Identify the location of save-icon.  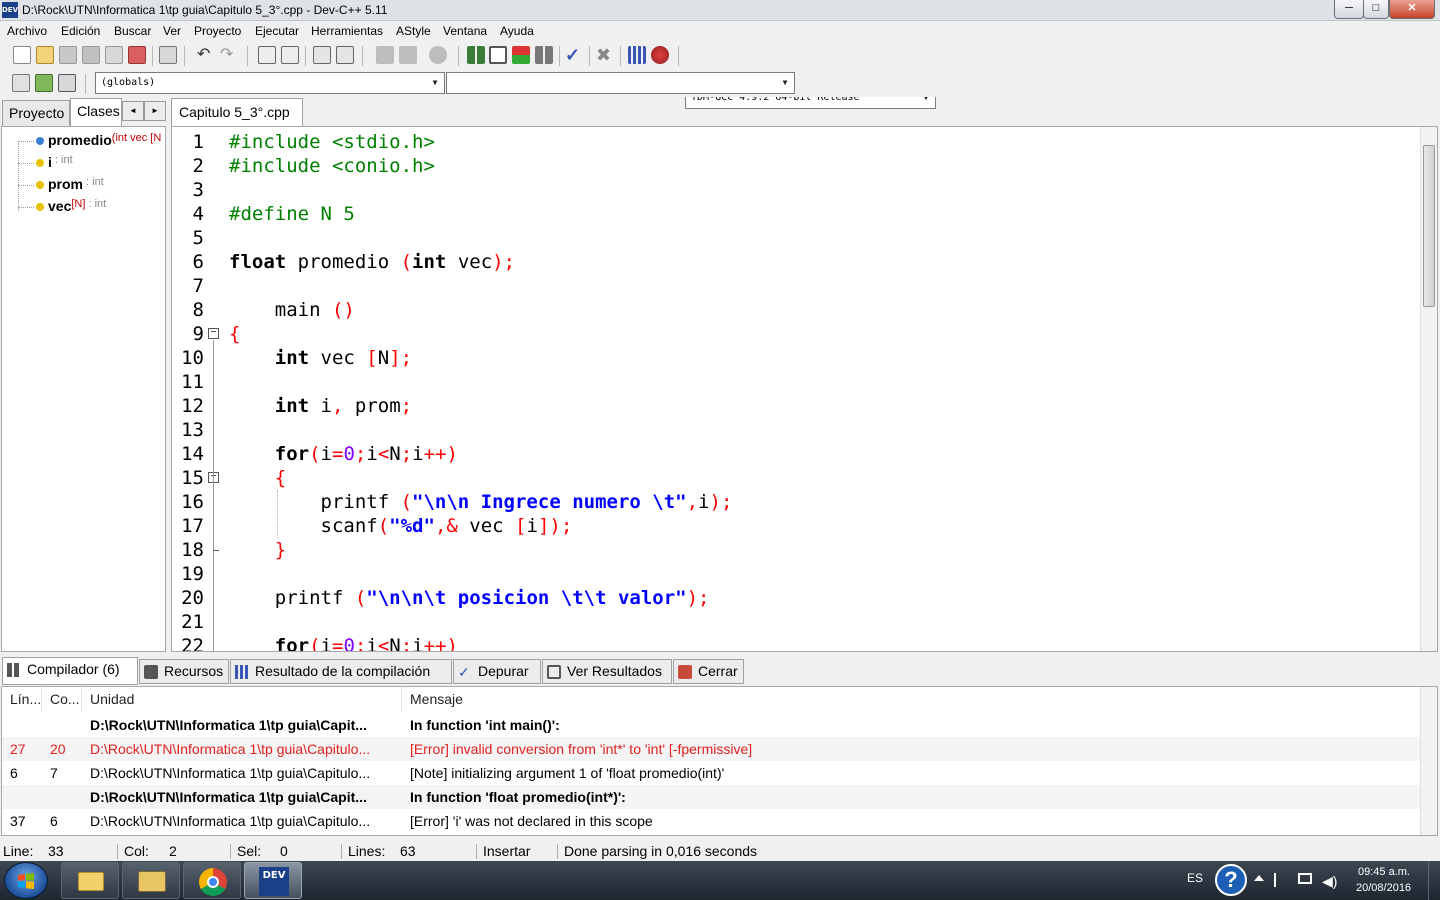
(68, 55).